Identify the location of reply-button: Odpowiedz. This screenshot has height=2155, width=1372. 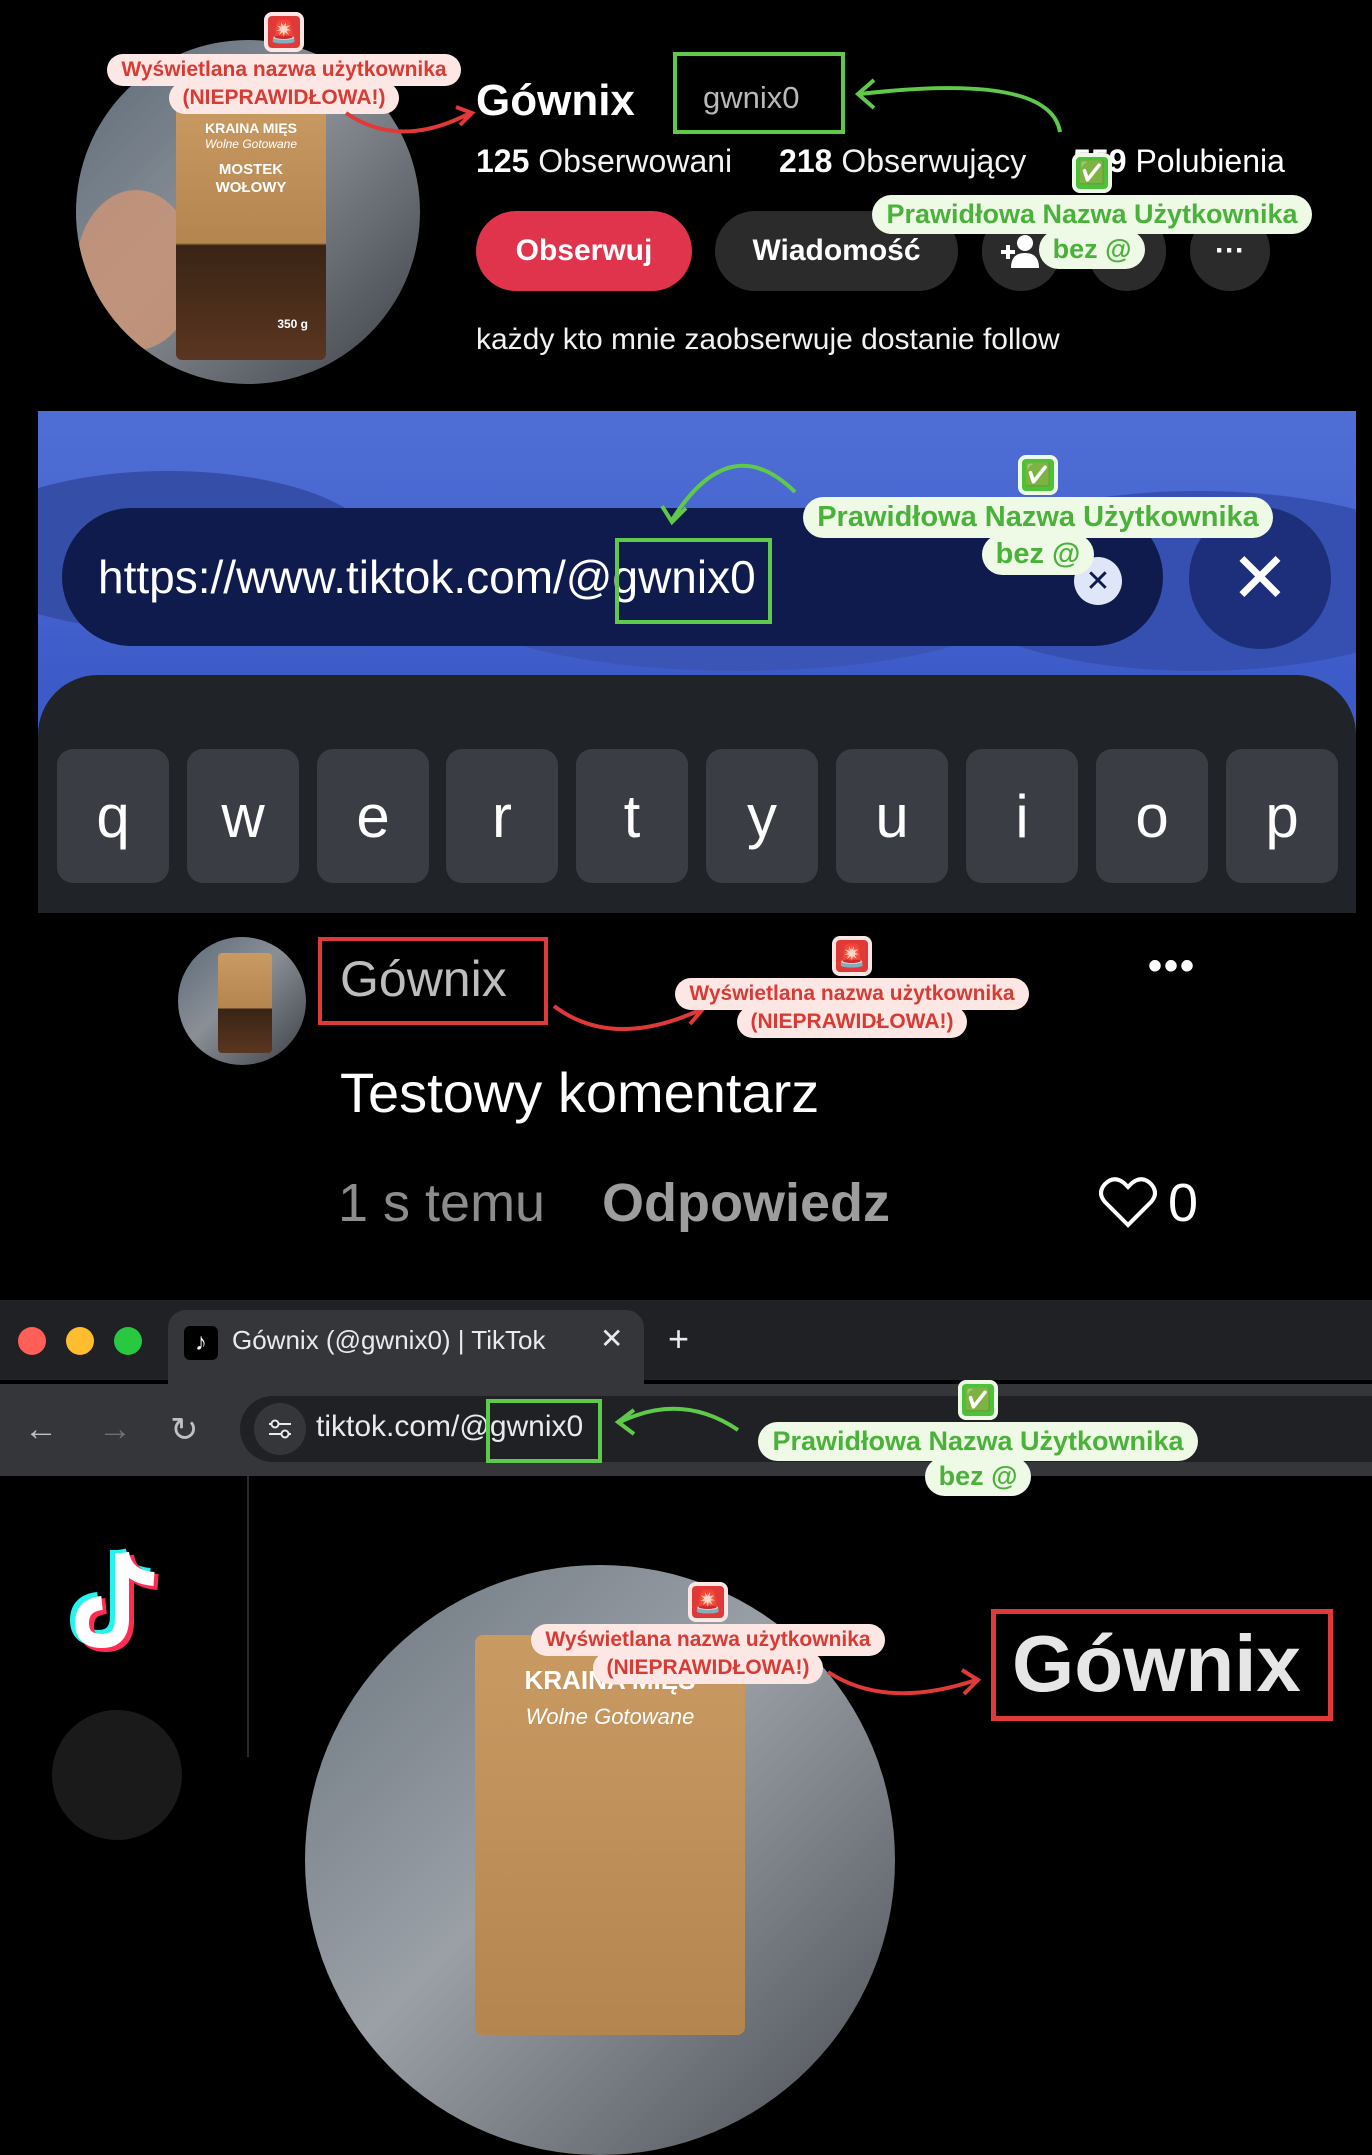
(746, 1203).